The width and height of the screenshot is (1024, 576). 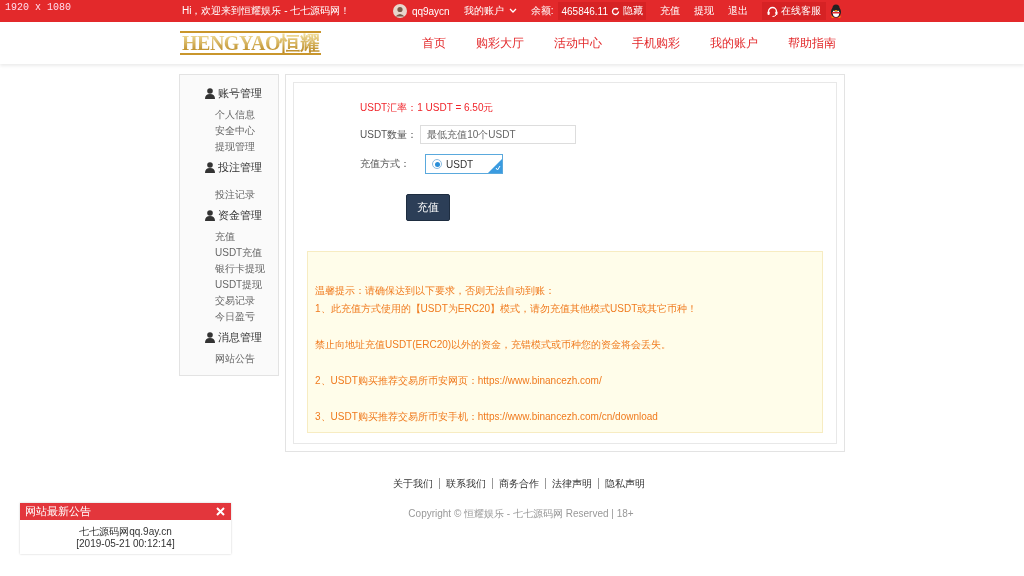 What do you see at coordinates (413, 483) in the screenshot?
I see `footer-link: 关于我们` at bounding box center [413, 483].